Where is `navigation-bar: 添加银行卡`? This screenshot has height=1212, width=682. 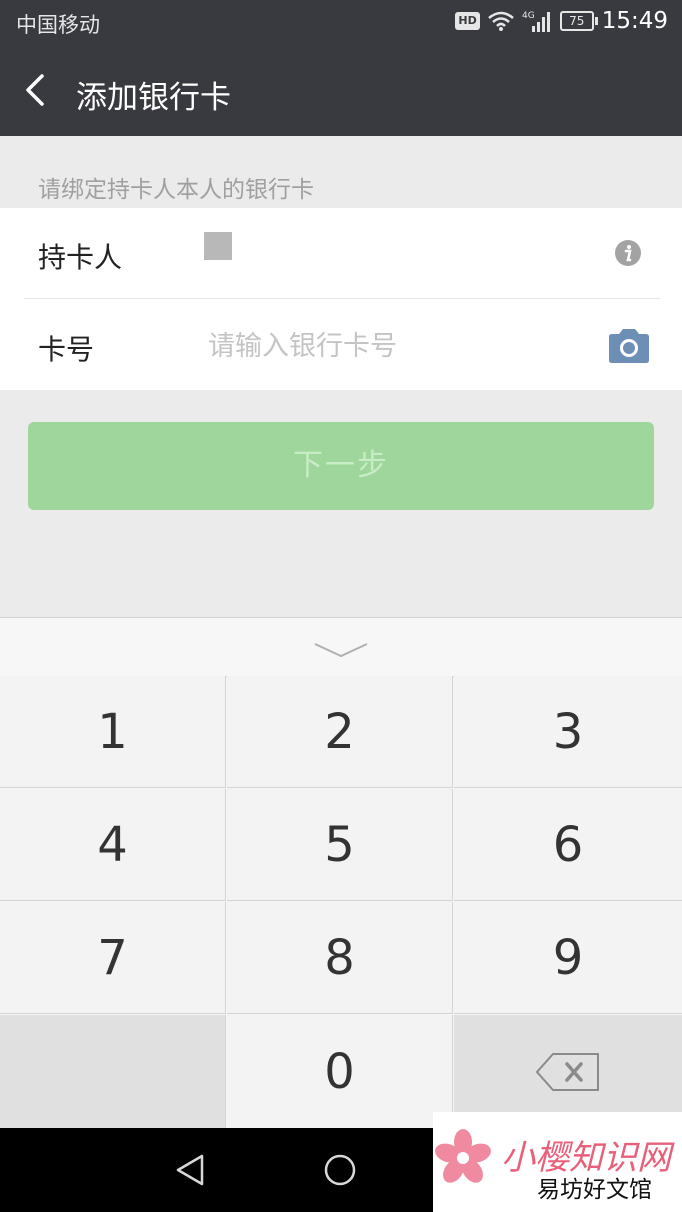 navigation-bar: 添加银行卡 is located at coordinates (341, 91).